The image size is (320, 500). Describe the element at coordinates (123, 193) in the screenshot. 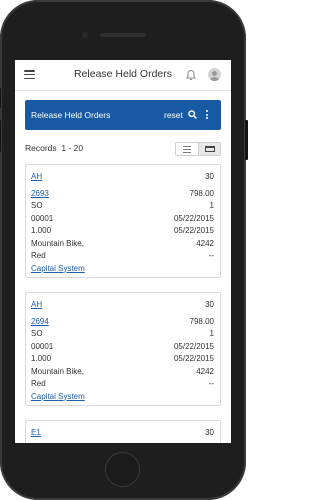

I see `card-row: 2693 798.00` at that location.